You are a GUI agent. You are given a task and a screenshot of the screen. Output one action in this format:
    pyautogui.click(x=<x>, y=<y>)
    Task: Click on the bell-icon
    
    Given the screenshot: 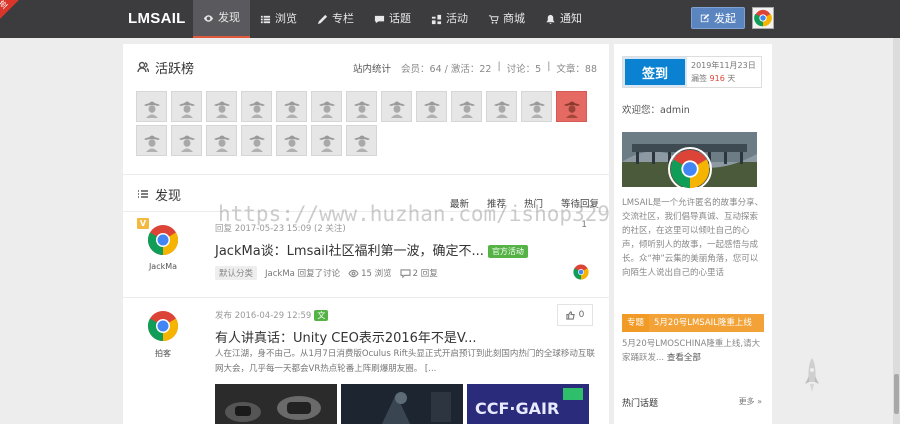 What is the action you would take?
    pyautogui.click(x=550, y=19)
    